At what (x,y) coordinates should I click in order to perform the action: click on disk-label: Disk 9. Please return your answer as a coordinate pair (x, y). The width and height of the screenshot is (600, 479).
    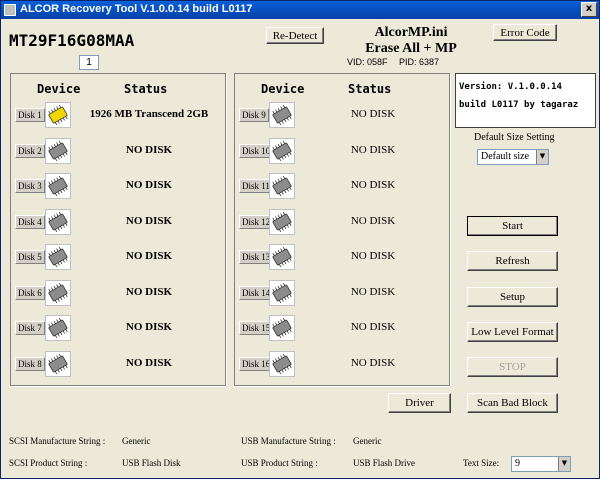
    Looking at the image, I should click on (254, 115).